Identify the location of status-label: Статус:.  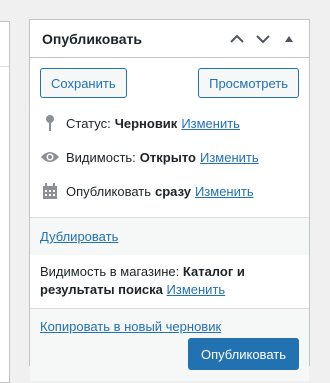
(88, 123).